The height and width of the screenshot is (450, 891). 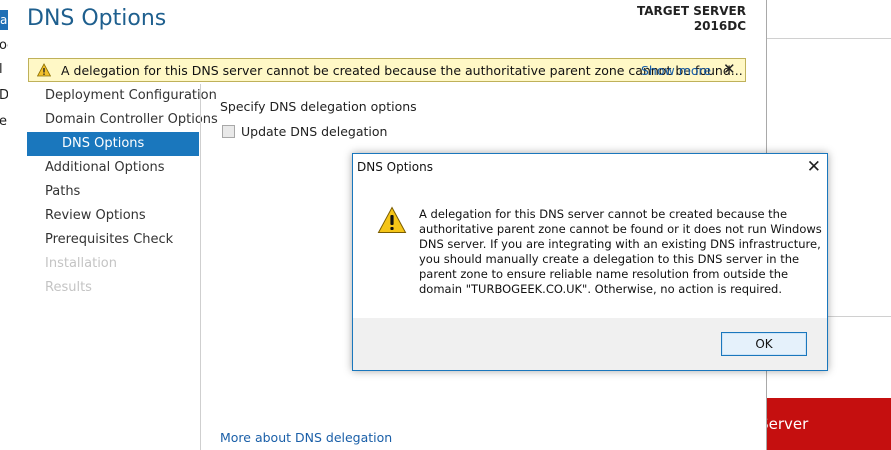 I want to click on show-more-link: Show more, so click(x=676, y=70).